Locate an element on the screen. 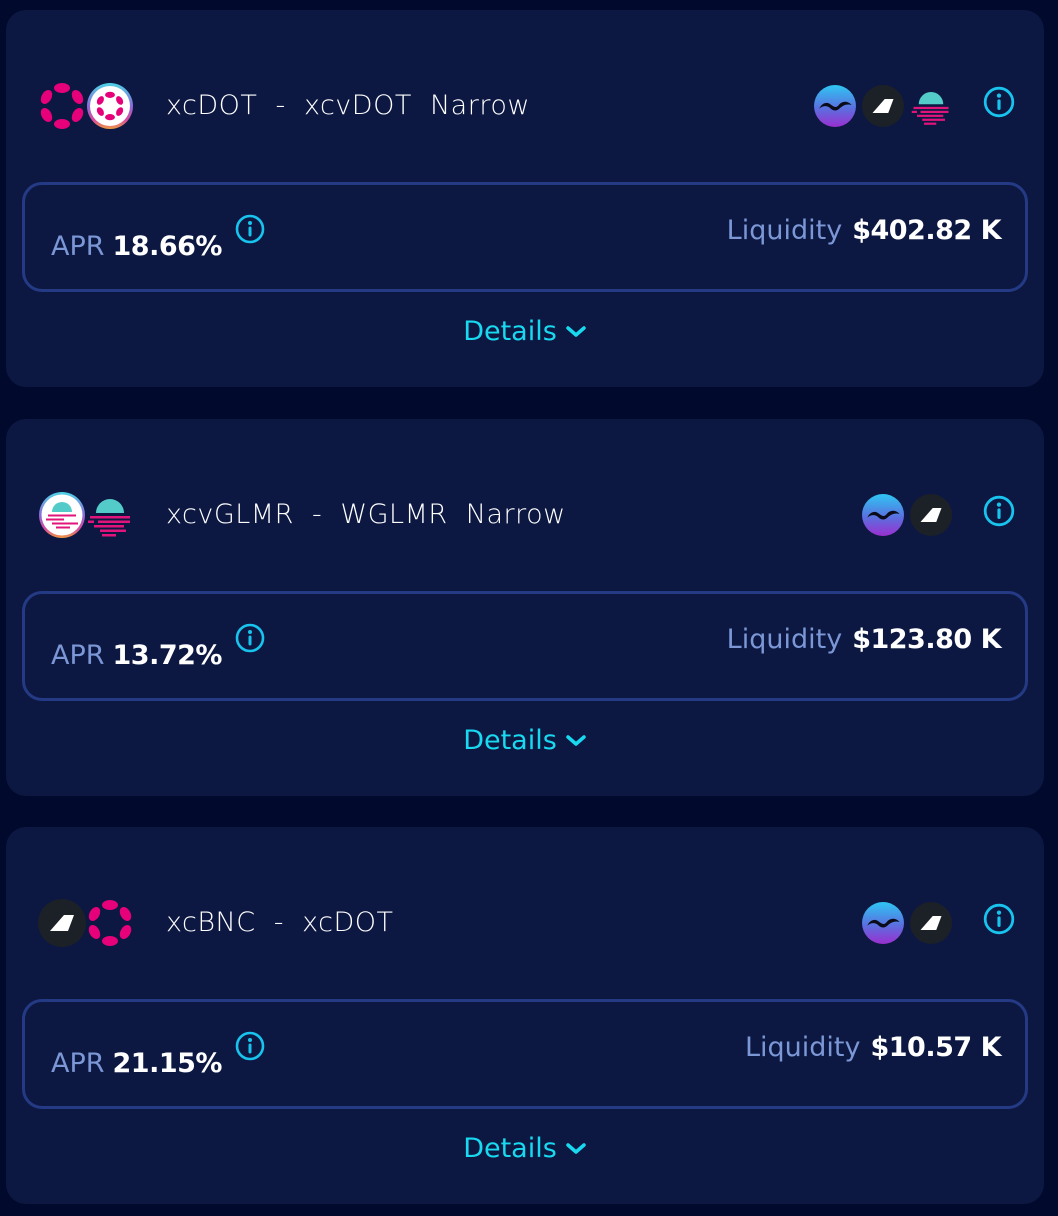 Image resolution: width=1058 pixels, height=1216 pixels. bifrost-bnc-icon is located at coordinates (62, 923).